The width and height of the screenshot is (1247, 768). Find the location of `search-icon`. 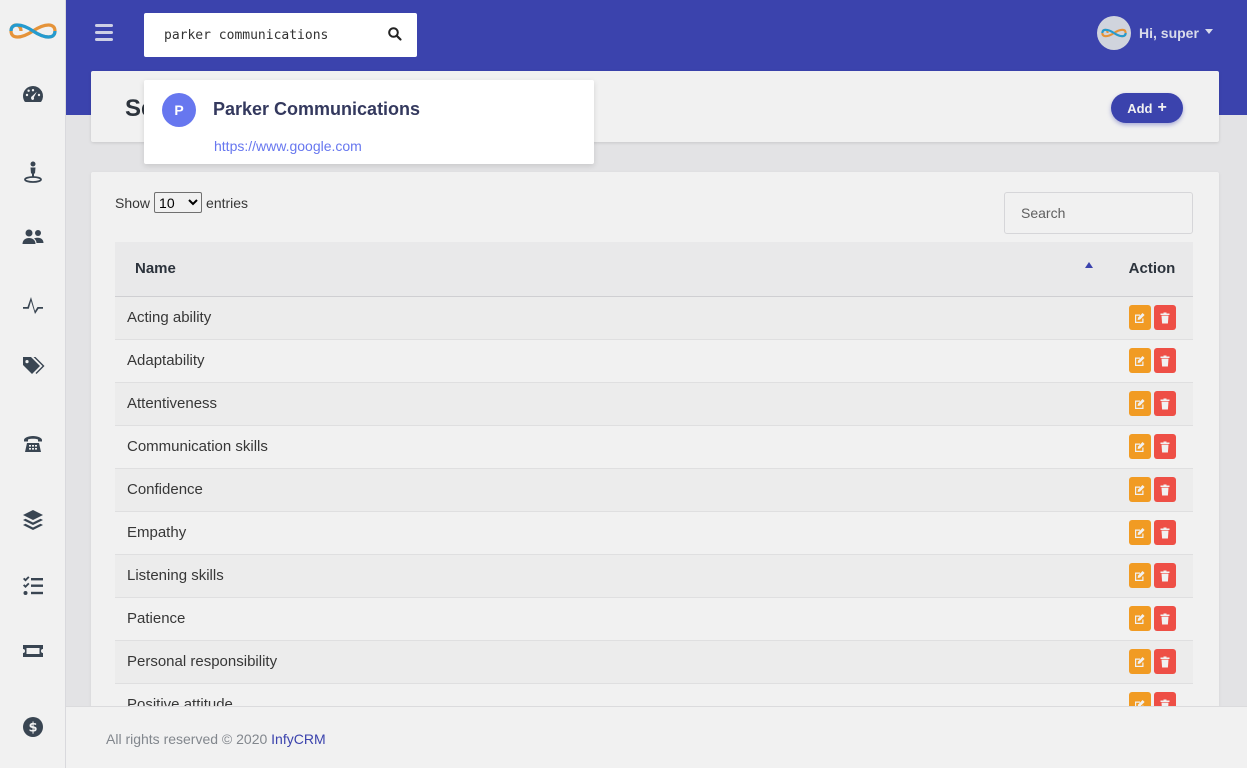

search-icon is located at coordinates (395, 34).